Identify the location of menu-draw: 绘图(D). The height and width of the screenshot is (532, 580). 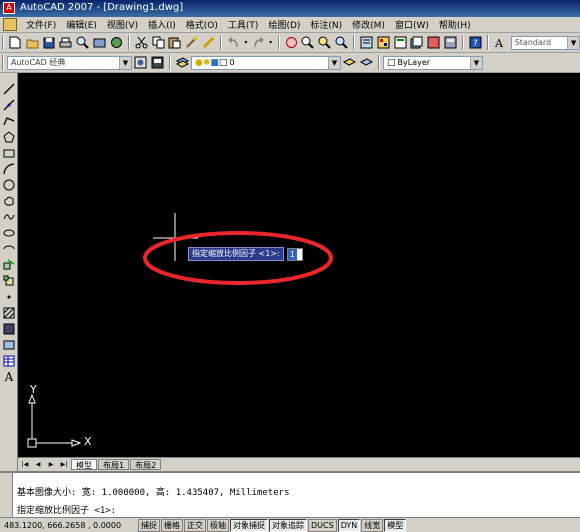
(284, 24).